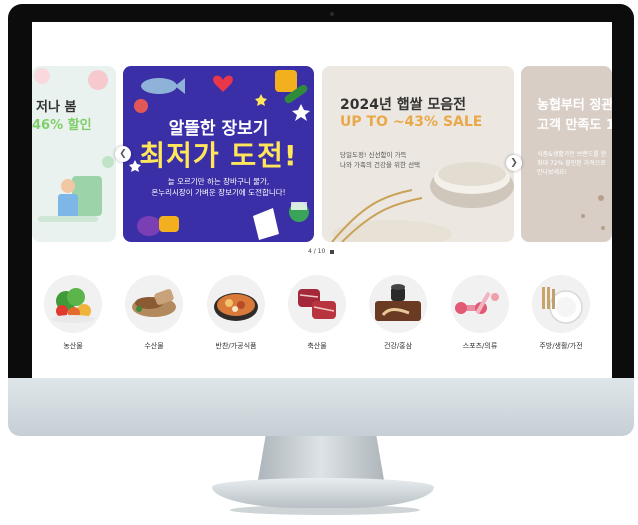 The image size is (638, 525). I want to click on category-label: 수산물, so click(154, 346).